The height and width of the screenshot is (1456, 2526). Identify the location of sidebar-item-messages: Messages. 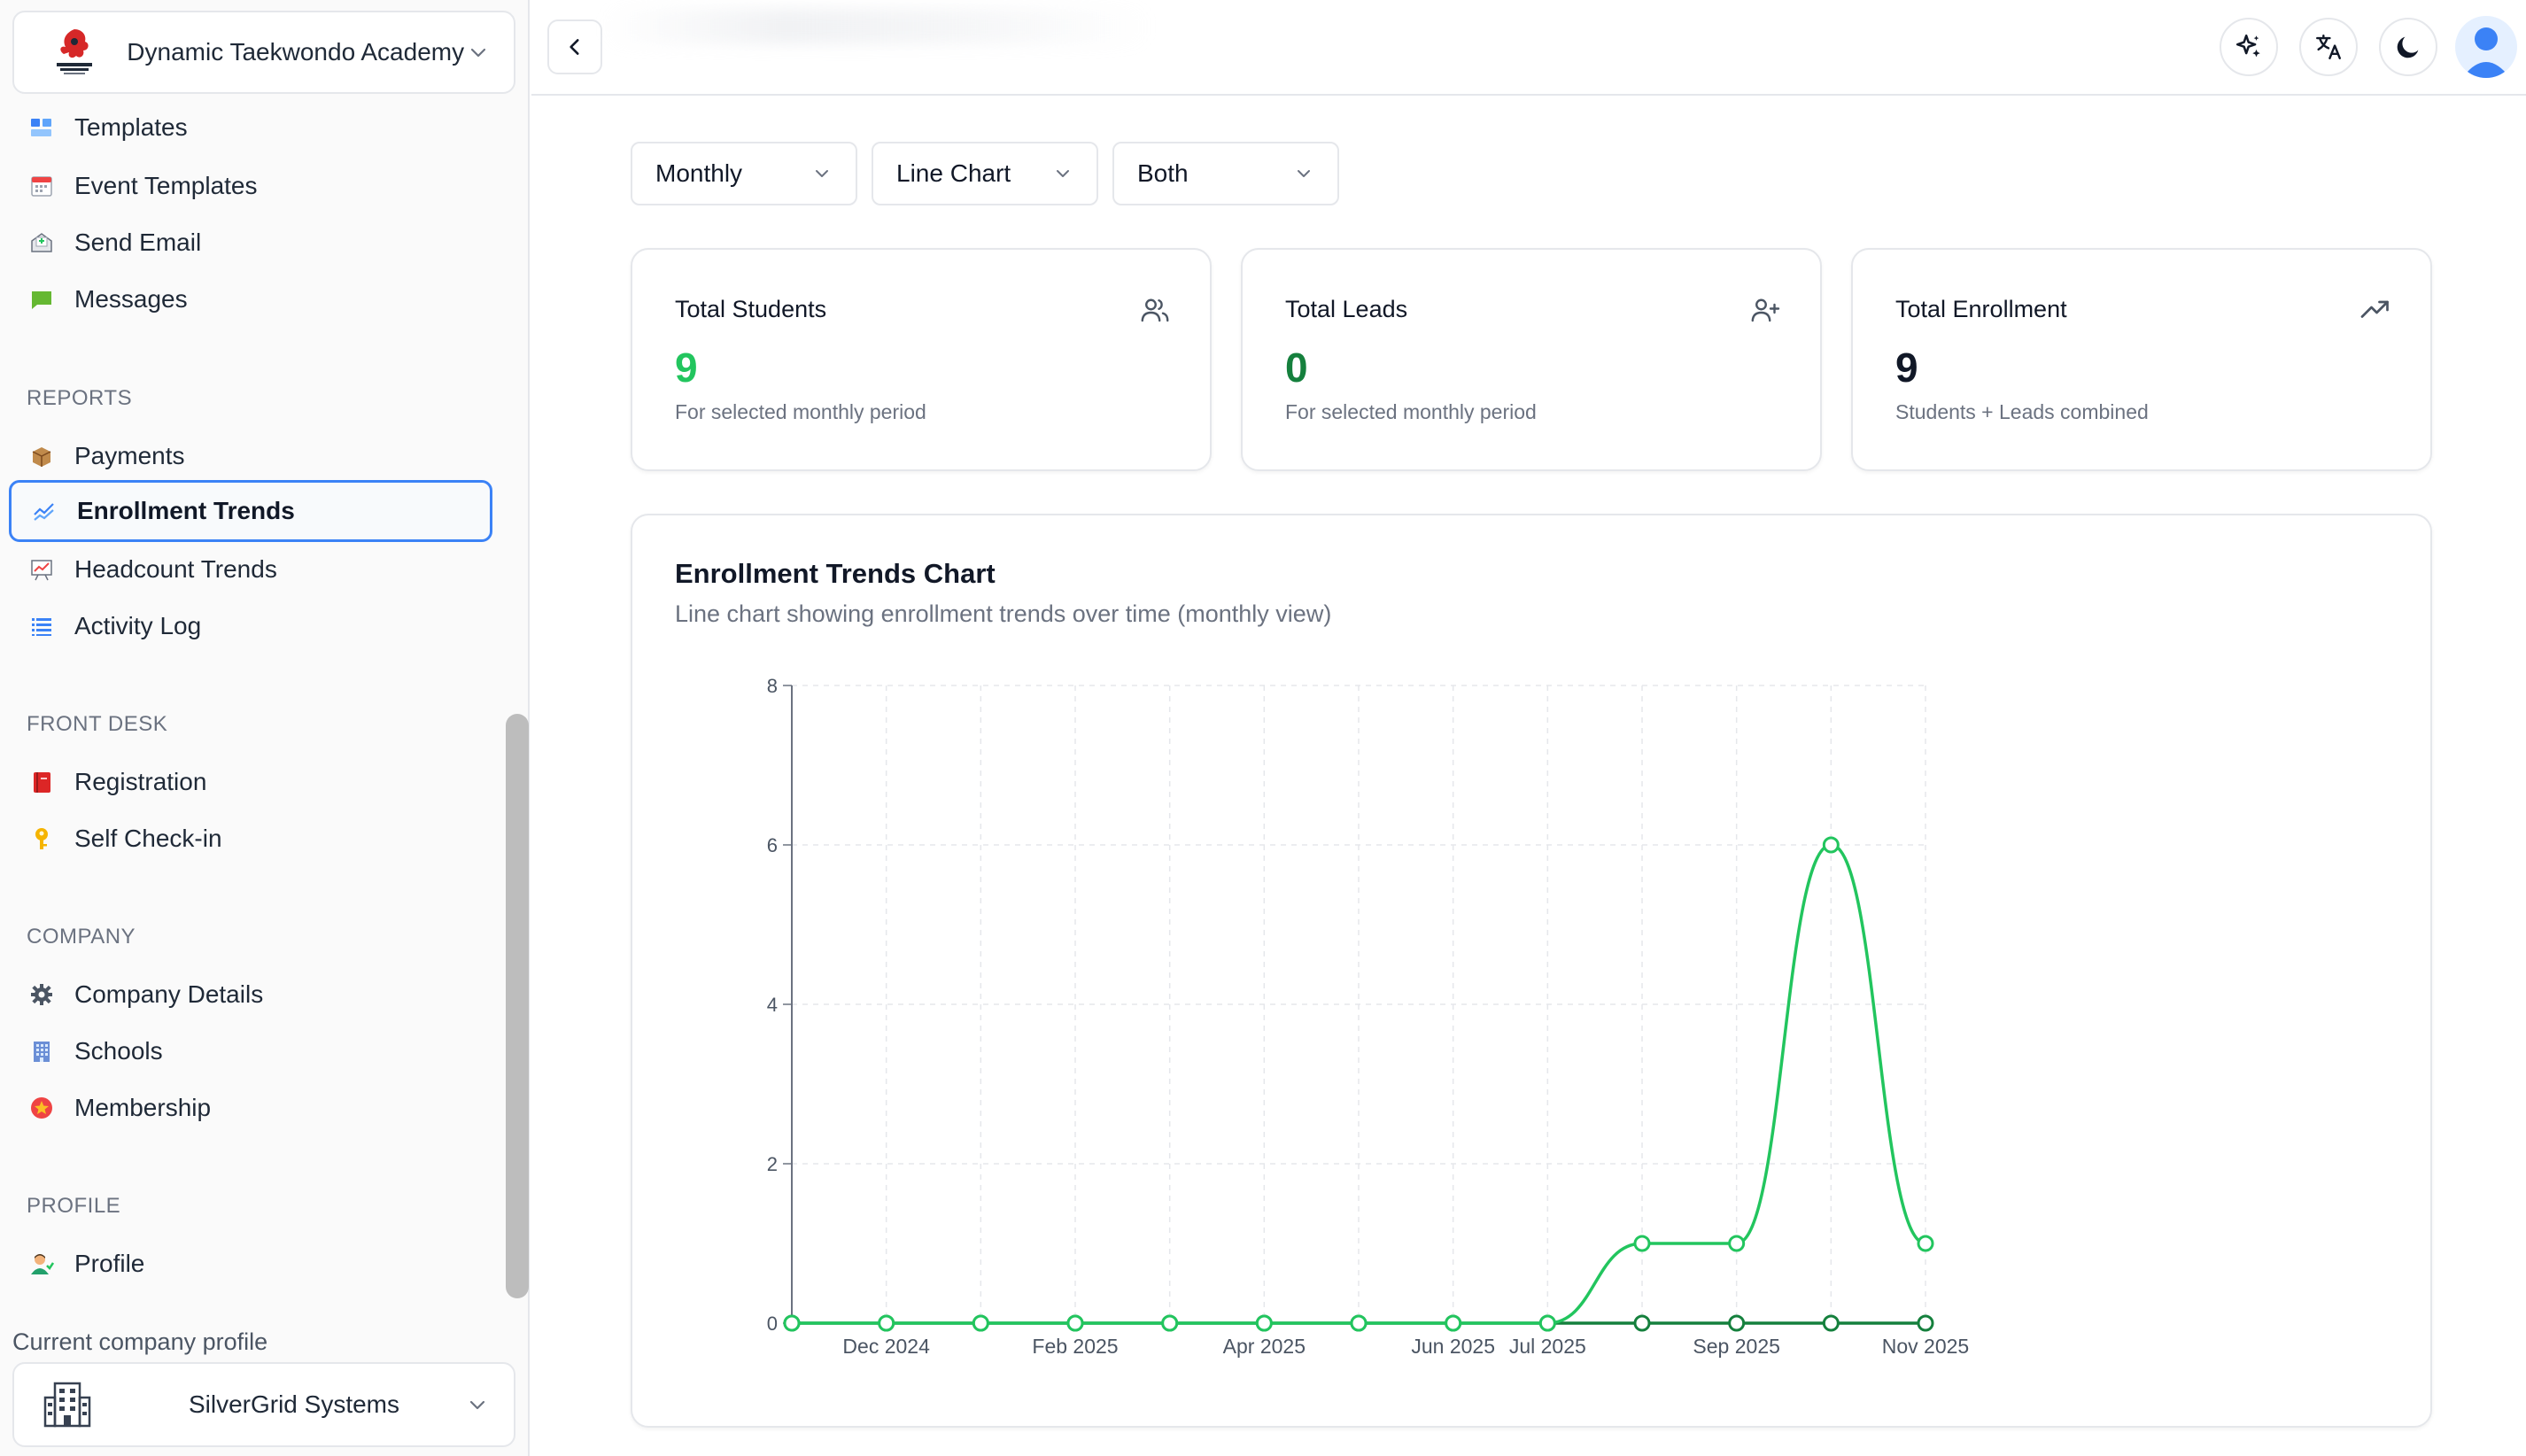
(250, 299).